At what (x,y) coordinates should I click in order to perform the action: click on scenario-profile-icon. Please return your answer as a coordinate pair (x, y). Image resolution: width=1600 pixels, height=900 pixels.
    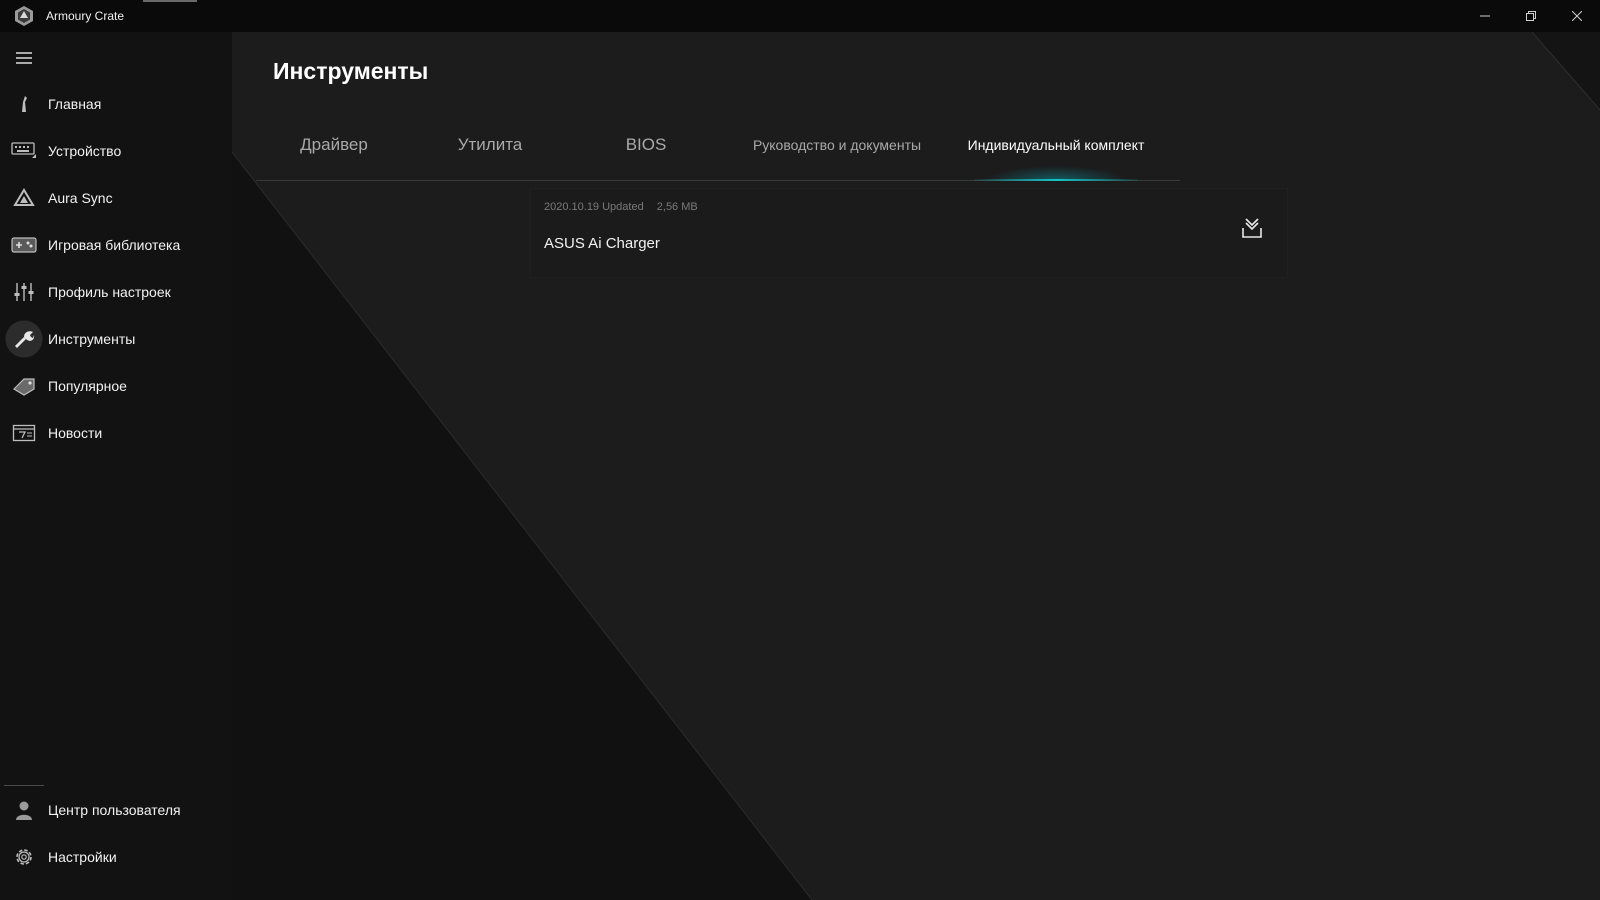
    Looking at the image, I should click on (24, 292).